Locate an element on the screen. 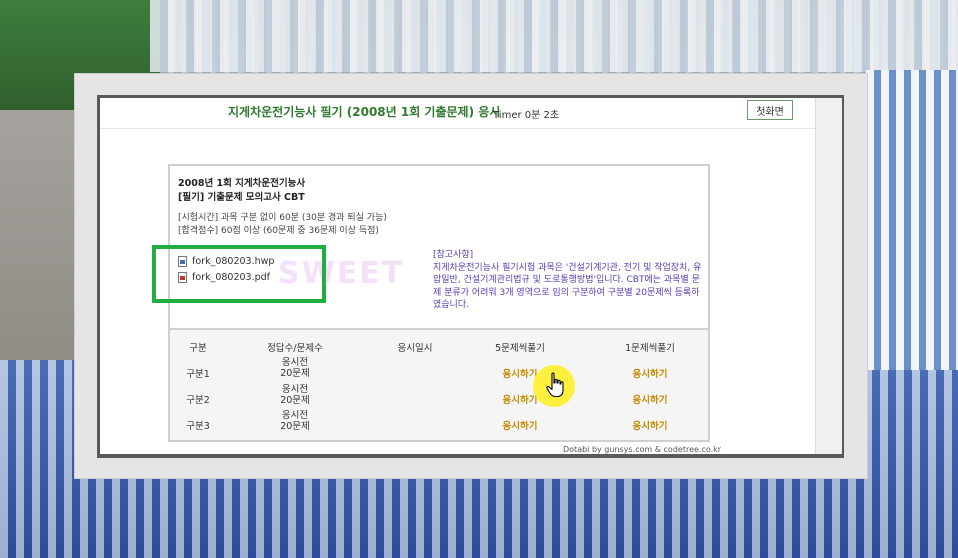 The height and width of the screenshot is (558, 958). column-header-date: 응시일시 is located at coordinates (415, 348).